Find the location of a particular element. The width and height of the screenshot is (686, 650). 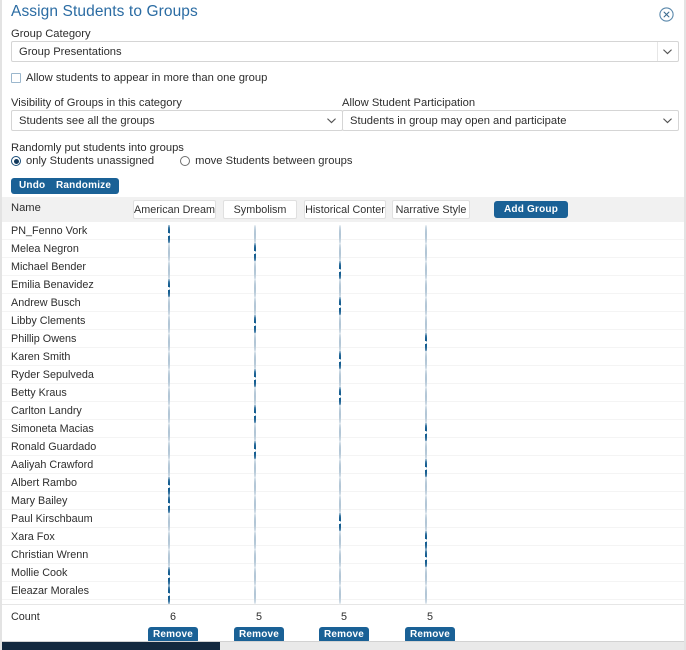

group-name-value: Symbolism is located at coordinates (260, 209).